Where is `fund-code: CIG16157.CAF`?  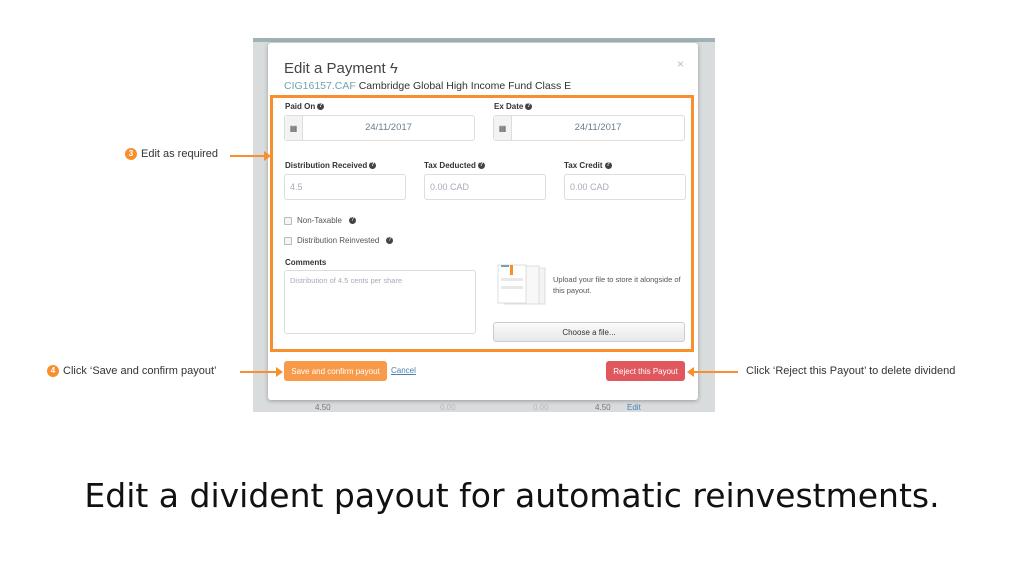 fund-code: CIG16157.CAF is located at coordinates (320, 86).